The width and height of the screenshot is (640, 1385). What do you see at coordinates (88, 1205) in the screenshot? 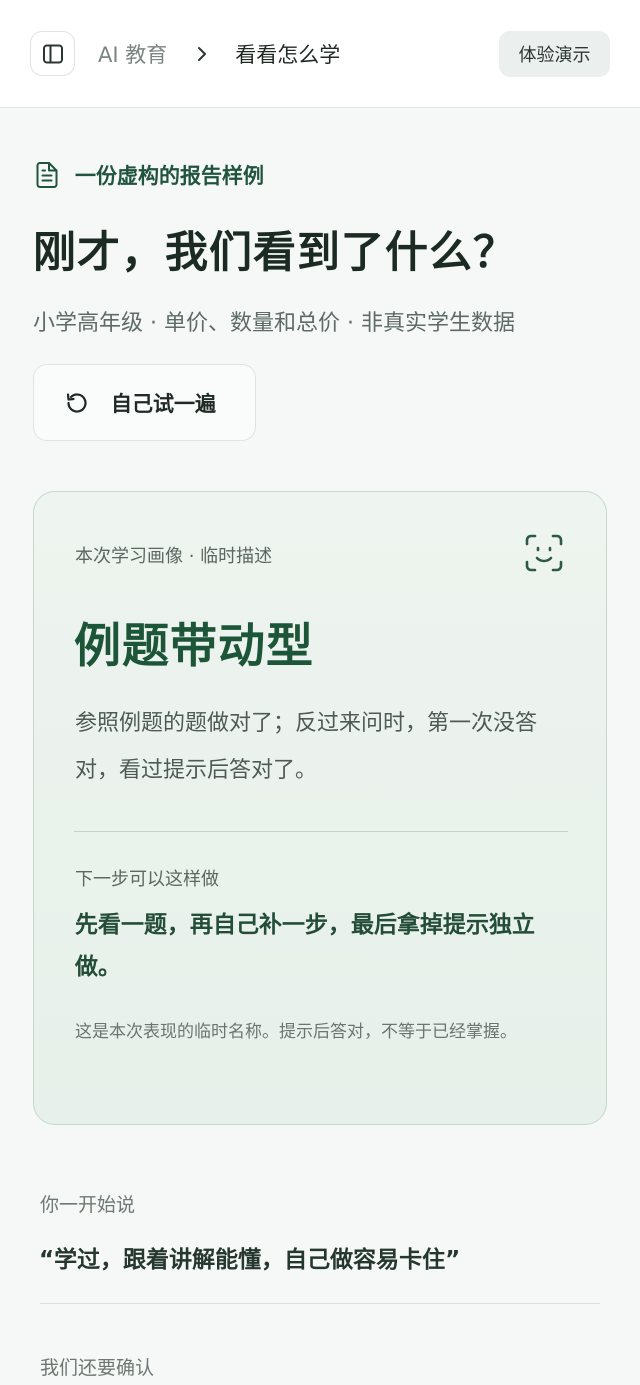
I see `initial-statement-label: 你一开始说` at bounding box center [88, 1205].